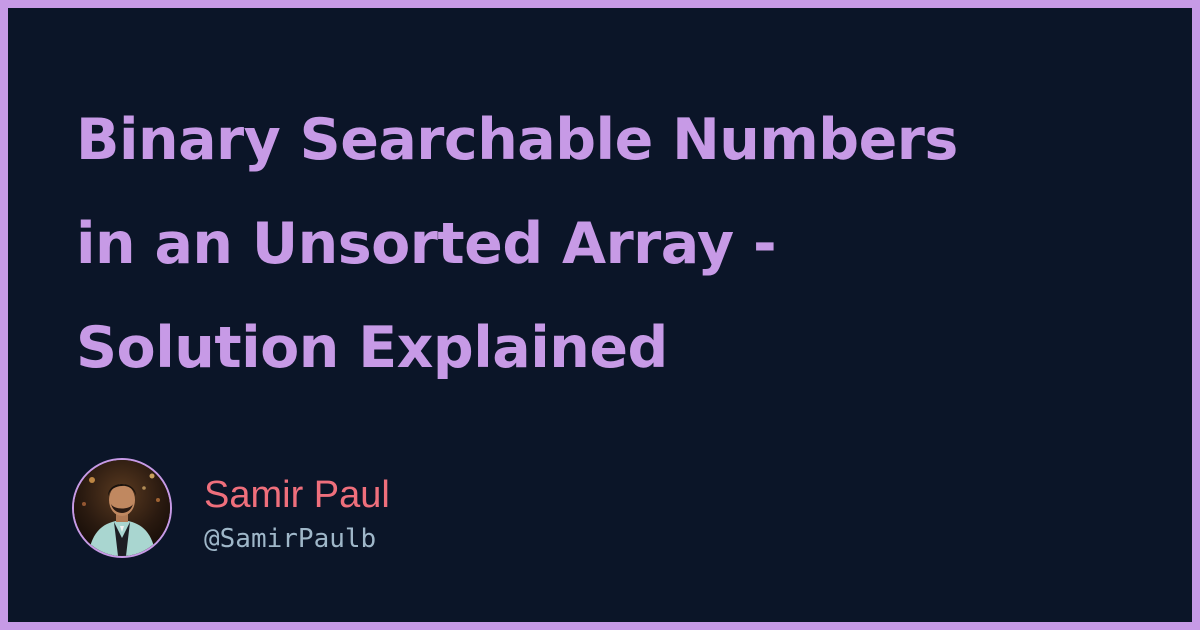  Describe the element at coordinates (426, 244) in the screenshot. I see `title-line-2: in an Unsorted Array -` at that location.